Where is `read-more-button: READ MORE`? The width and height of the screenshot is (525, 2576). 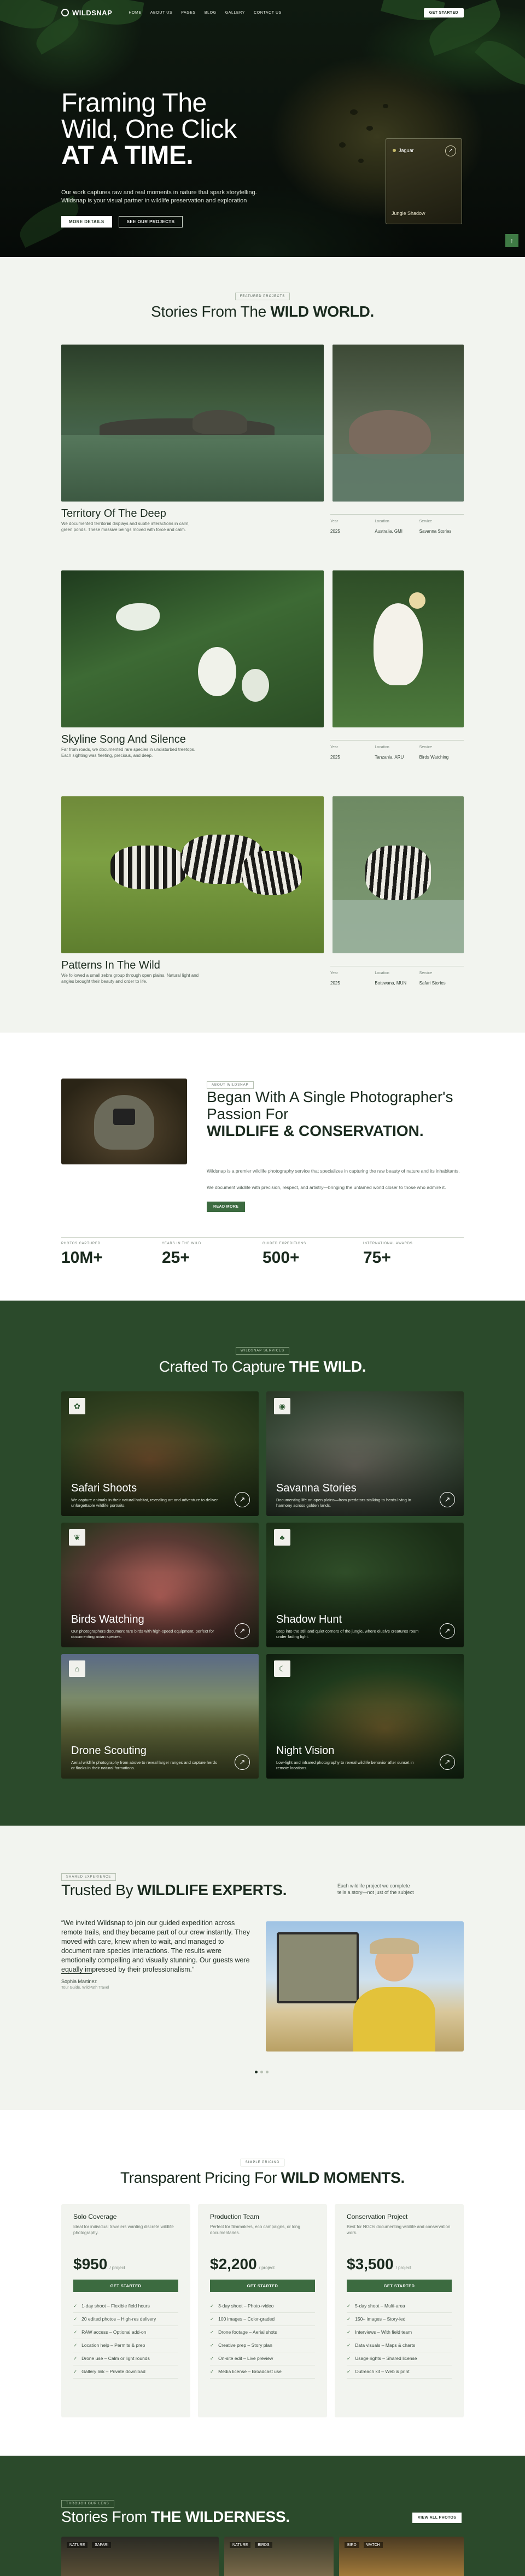
read-more-button: READ MORE is located at coordinates (226, 1207).